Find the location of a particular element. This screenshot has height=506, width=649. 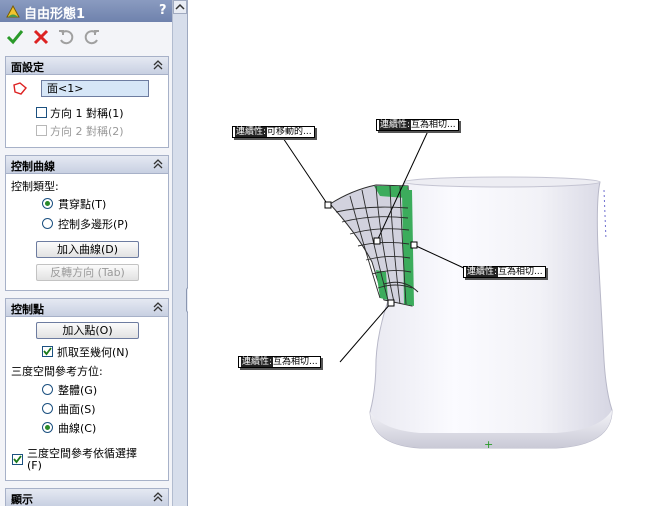

control-points-header: 控制點 is located at coordinates (87, 308).